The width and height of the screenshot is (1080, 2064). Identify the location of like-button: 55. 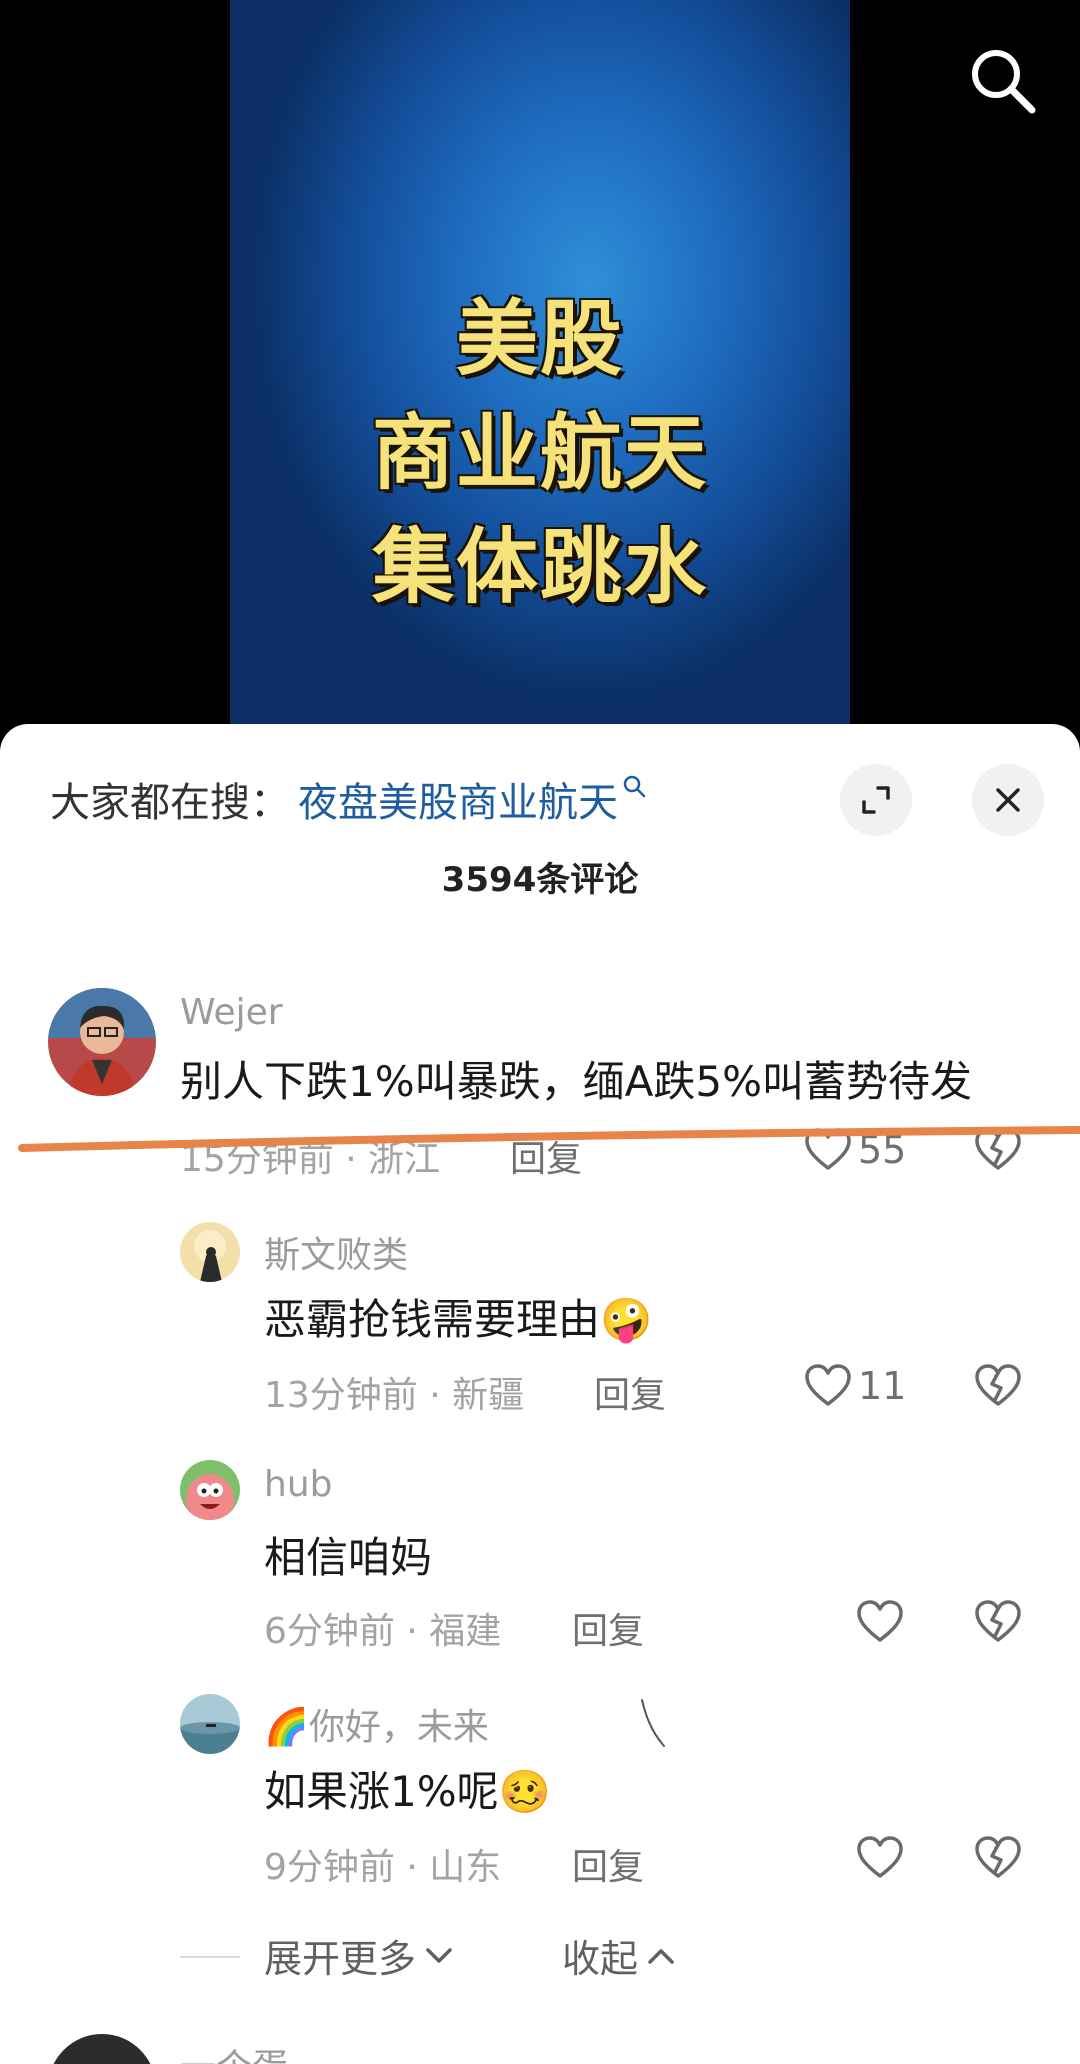
(855, 1150).